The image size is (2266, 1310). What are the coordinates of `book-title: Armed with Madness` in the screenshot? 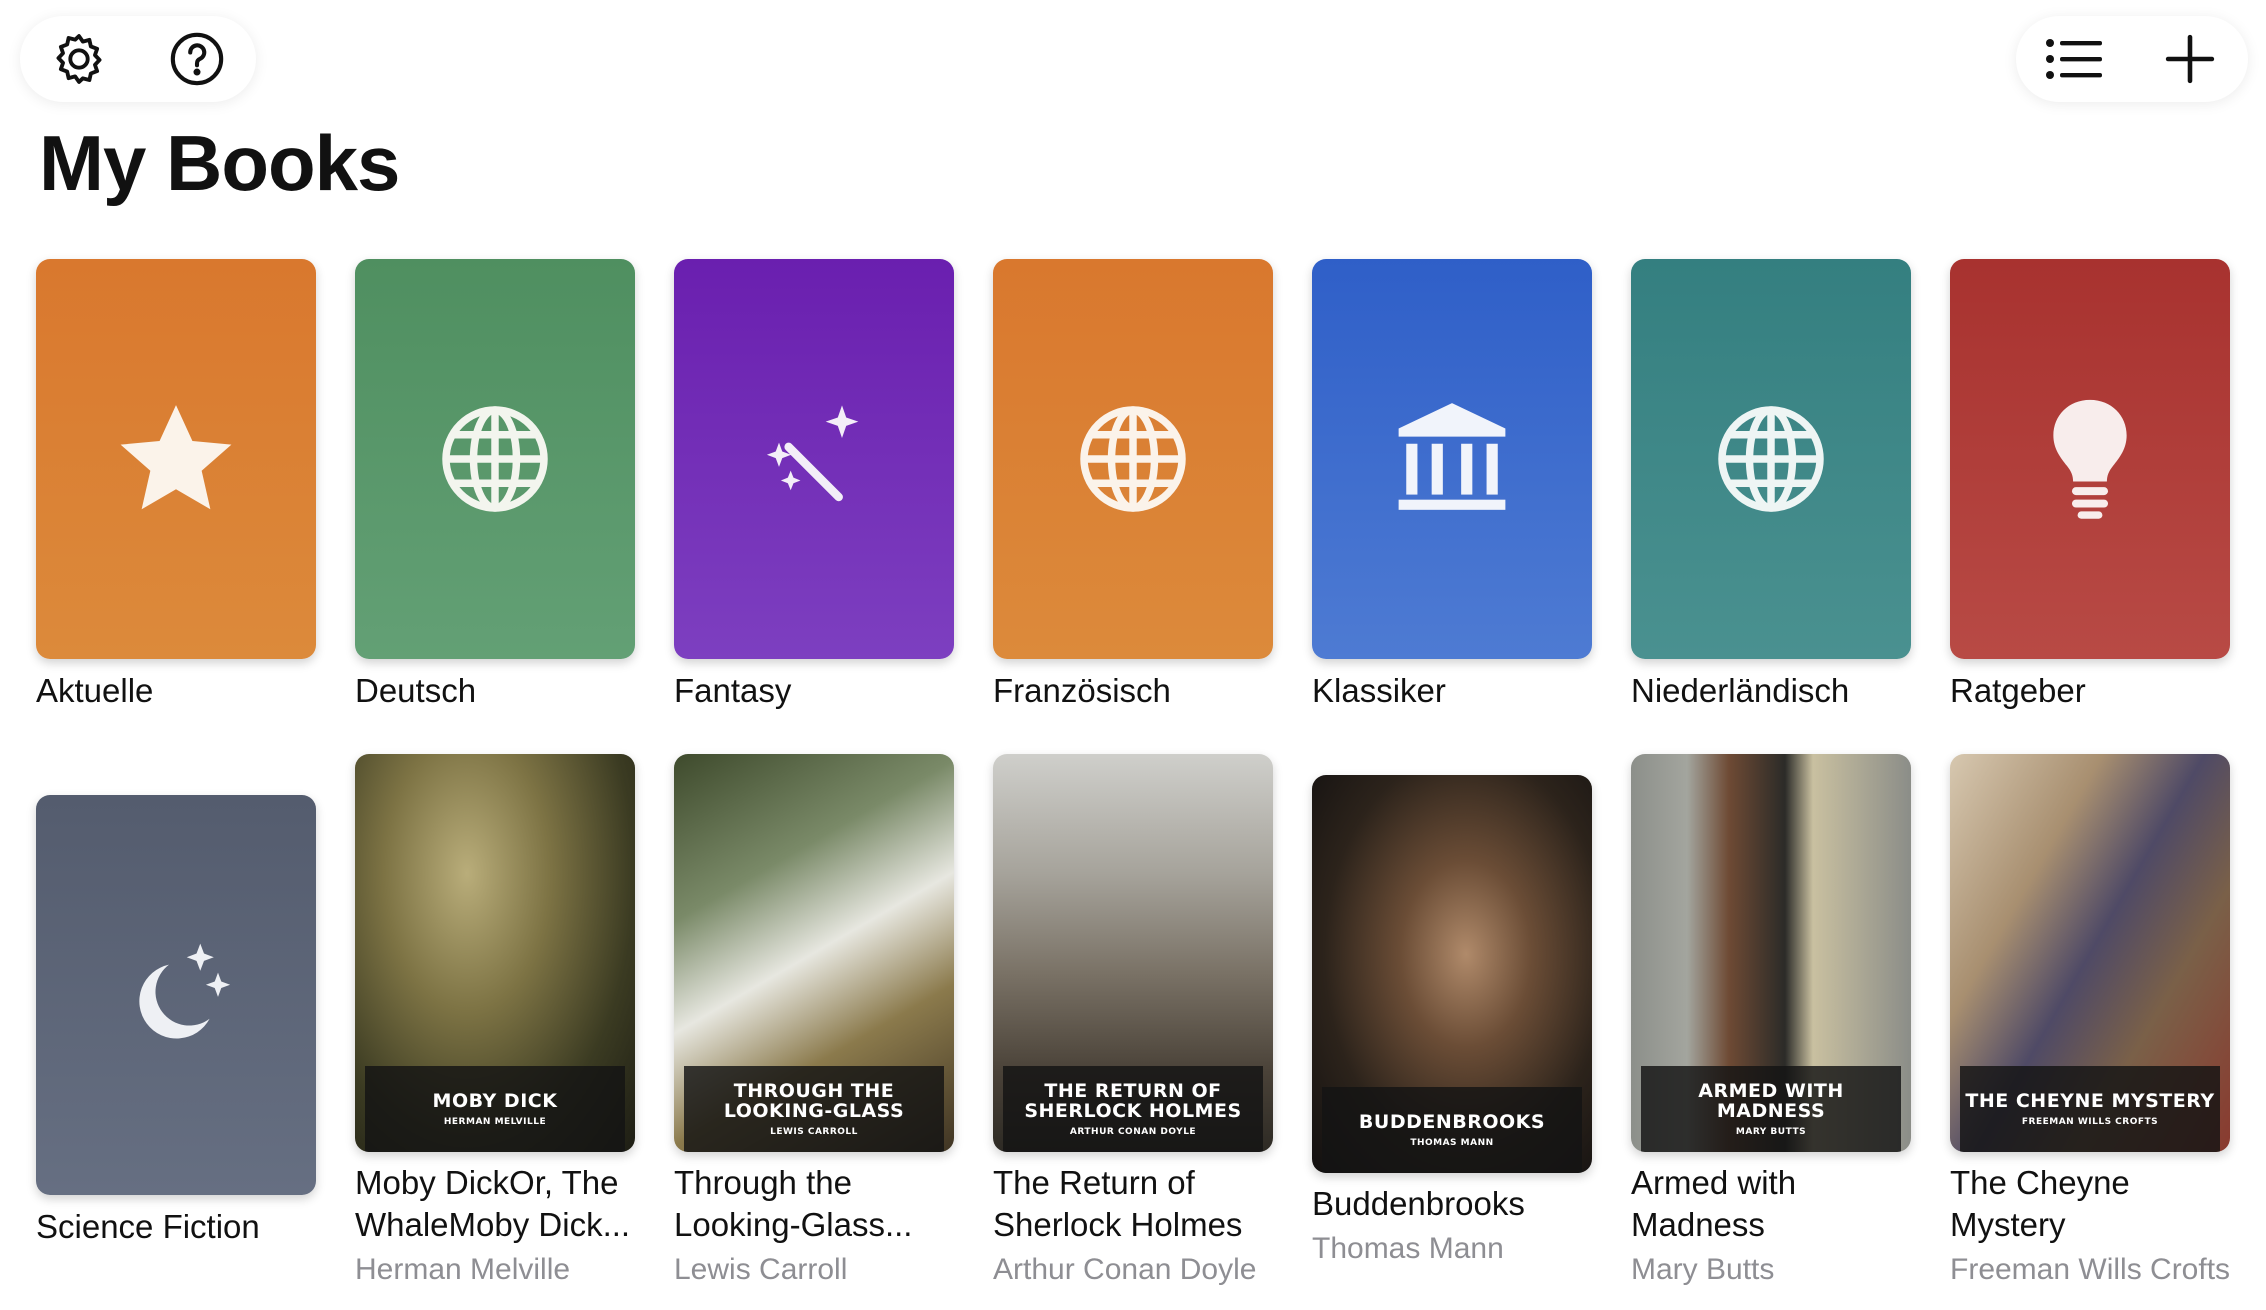 It's located at (1714, 1203).